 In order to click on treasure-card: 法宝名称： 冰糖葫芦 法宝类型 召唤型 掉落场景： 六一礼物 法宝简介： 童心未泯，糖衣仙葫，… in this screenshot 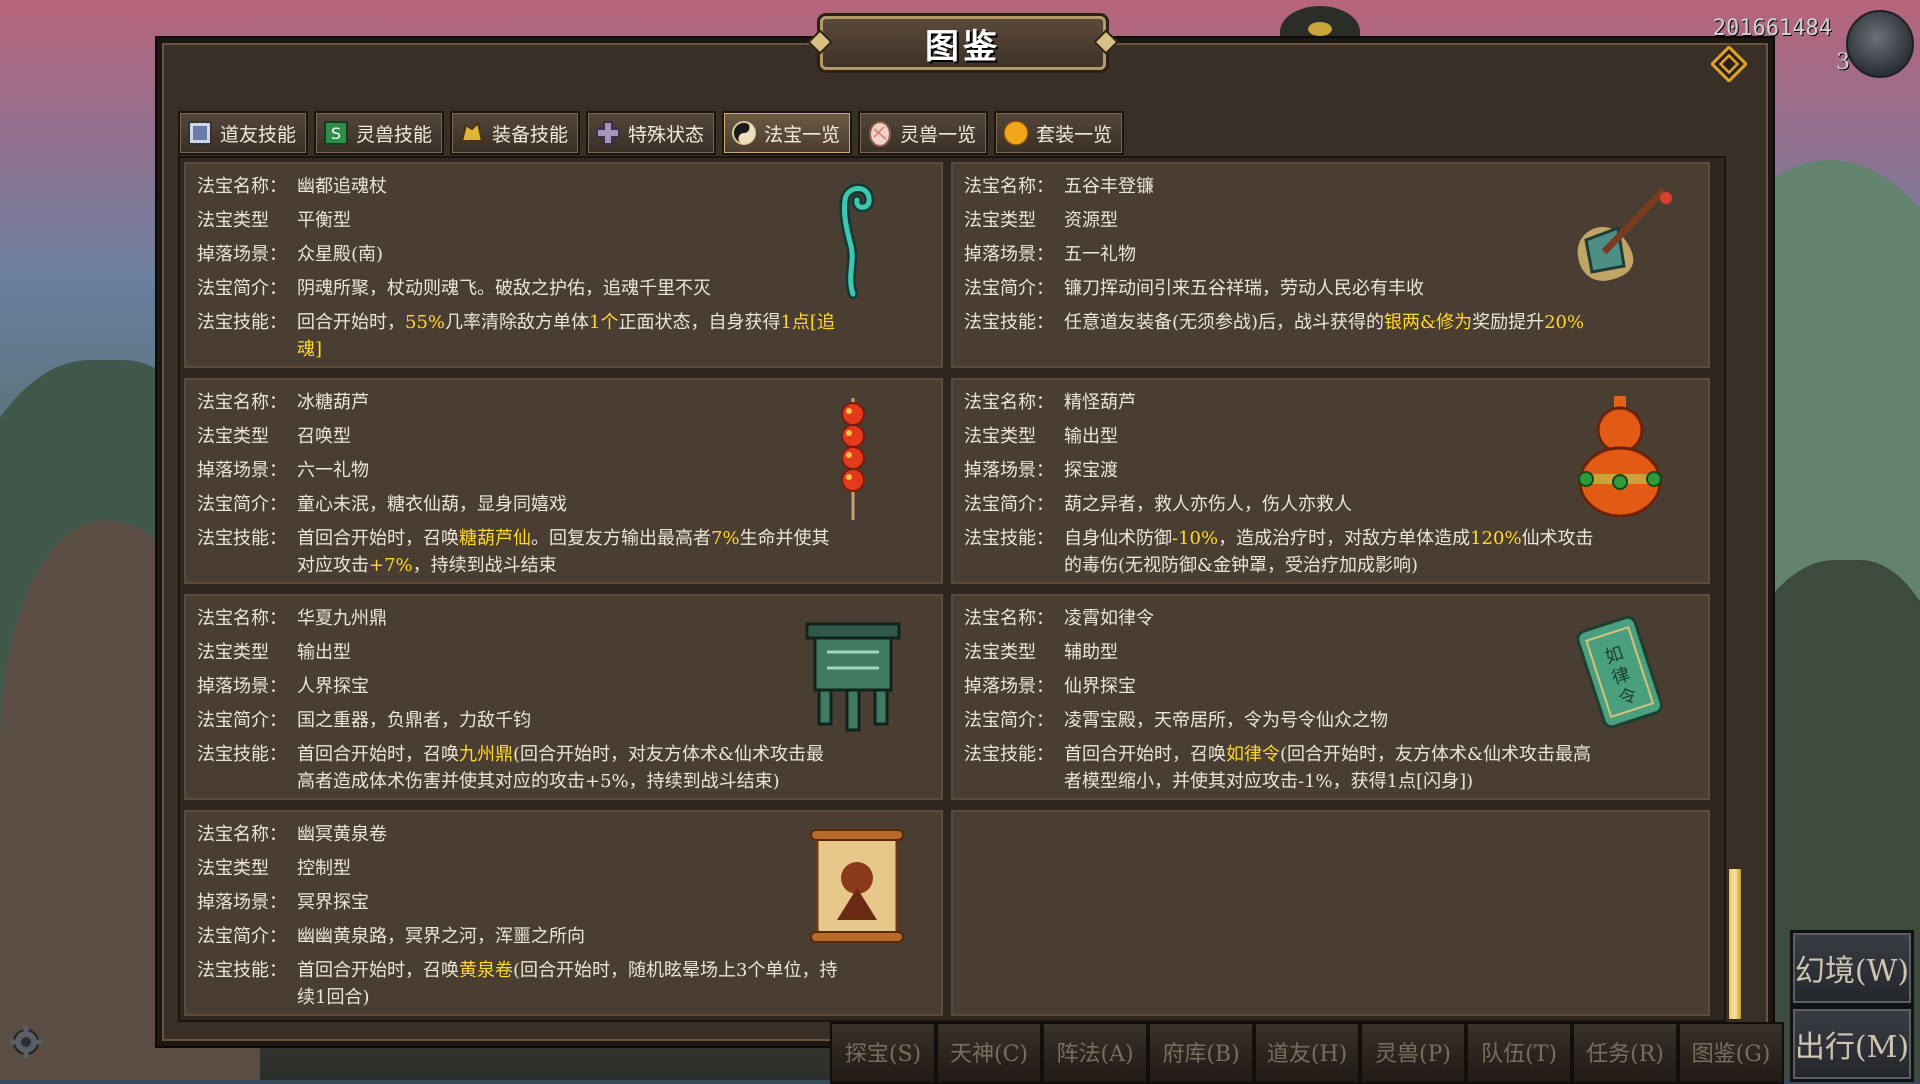, I will do `click(563, 481)`.